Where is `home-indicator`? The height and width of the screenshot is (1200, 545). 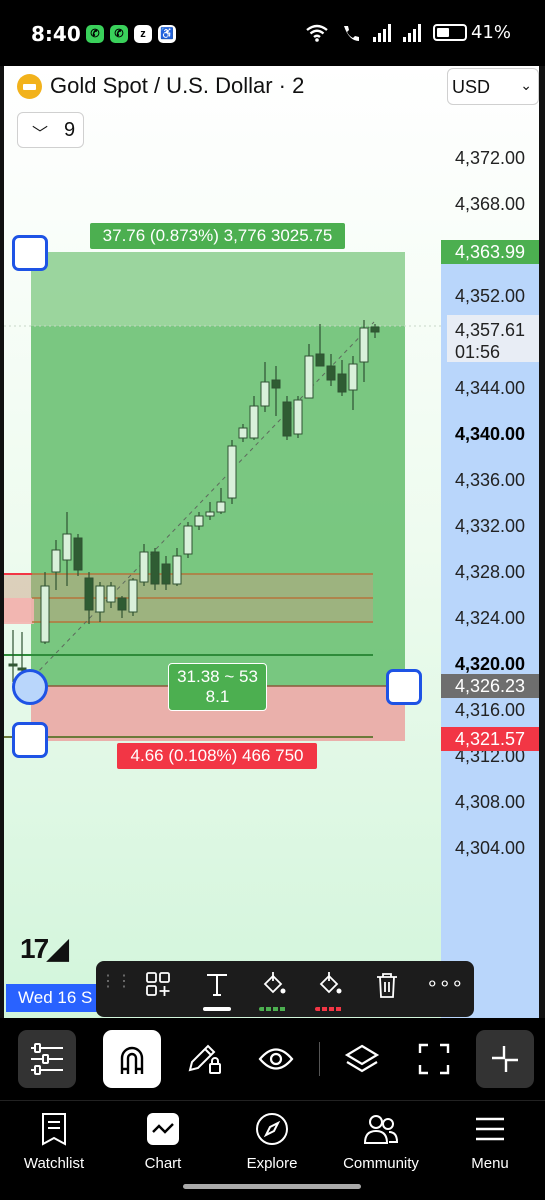
home-indicator is located at coordinates (272, 1186).